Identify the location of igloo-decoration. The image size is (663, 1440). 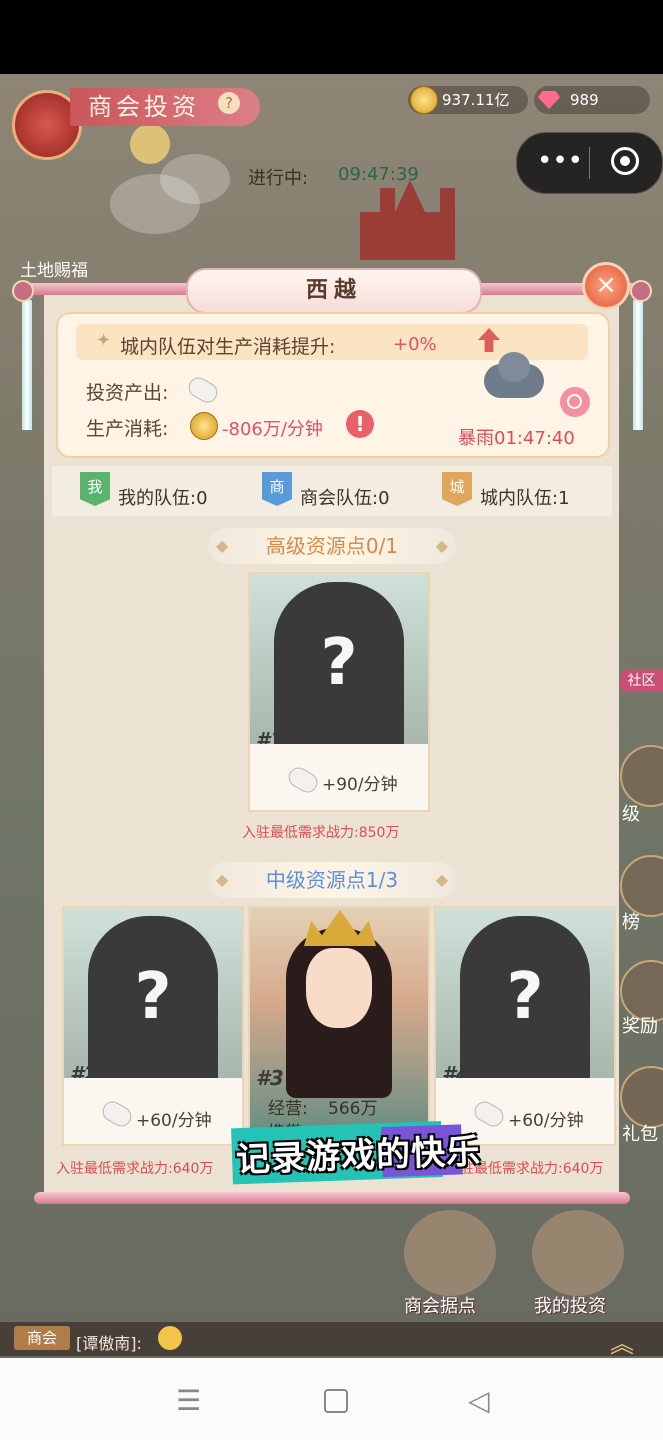
(195, 179).